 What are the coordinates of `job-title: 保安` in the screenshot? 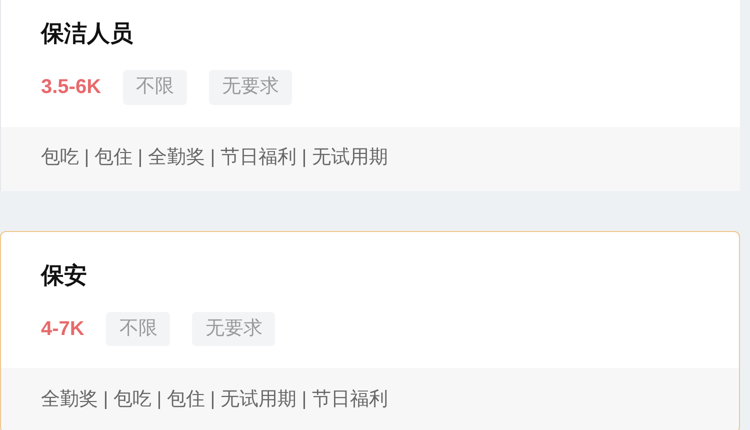 It's located at (64, 275).